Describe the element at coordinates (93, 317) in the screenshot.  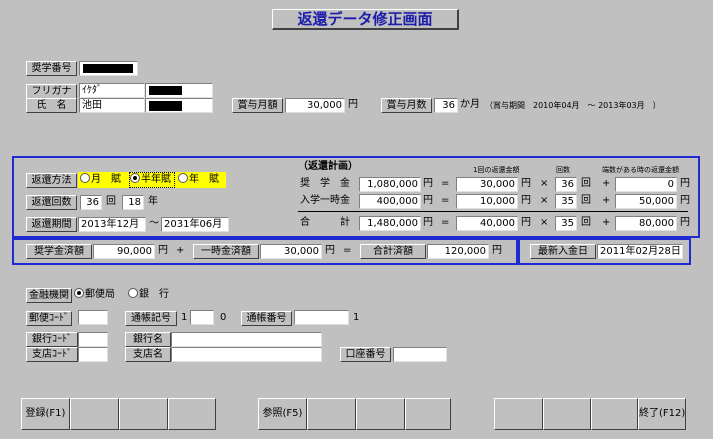
I see `postal-code-field` at that location.